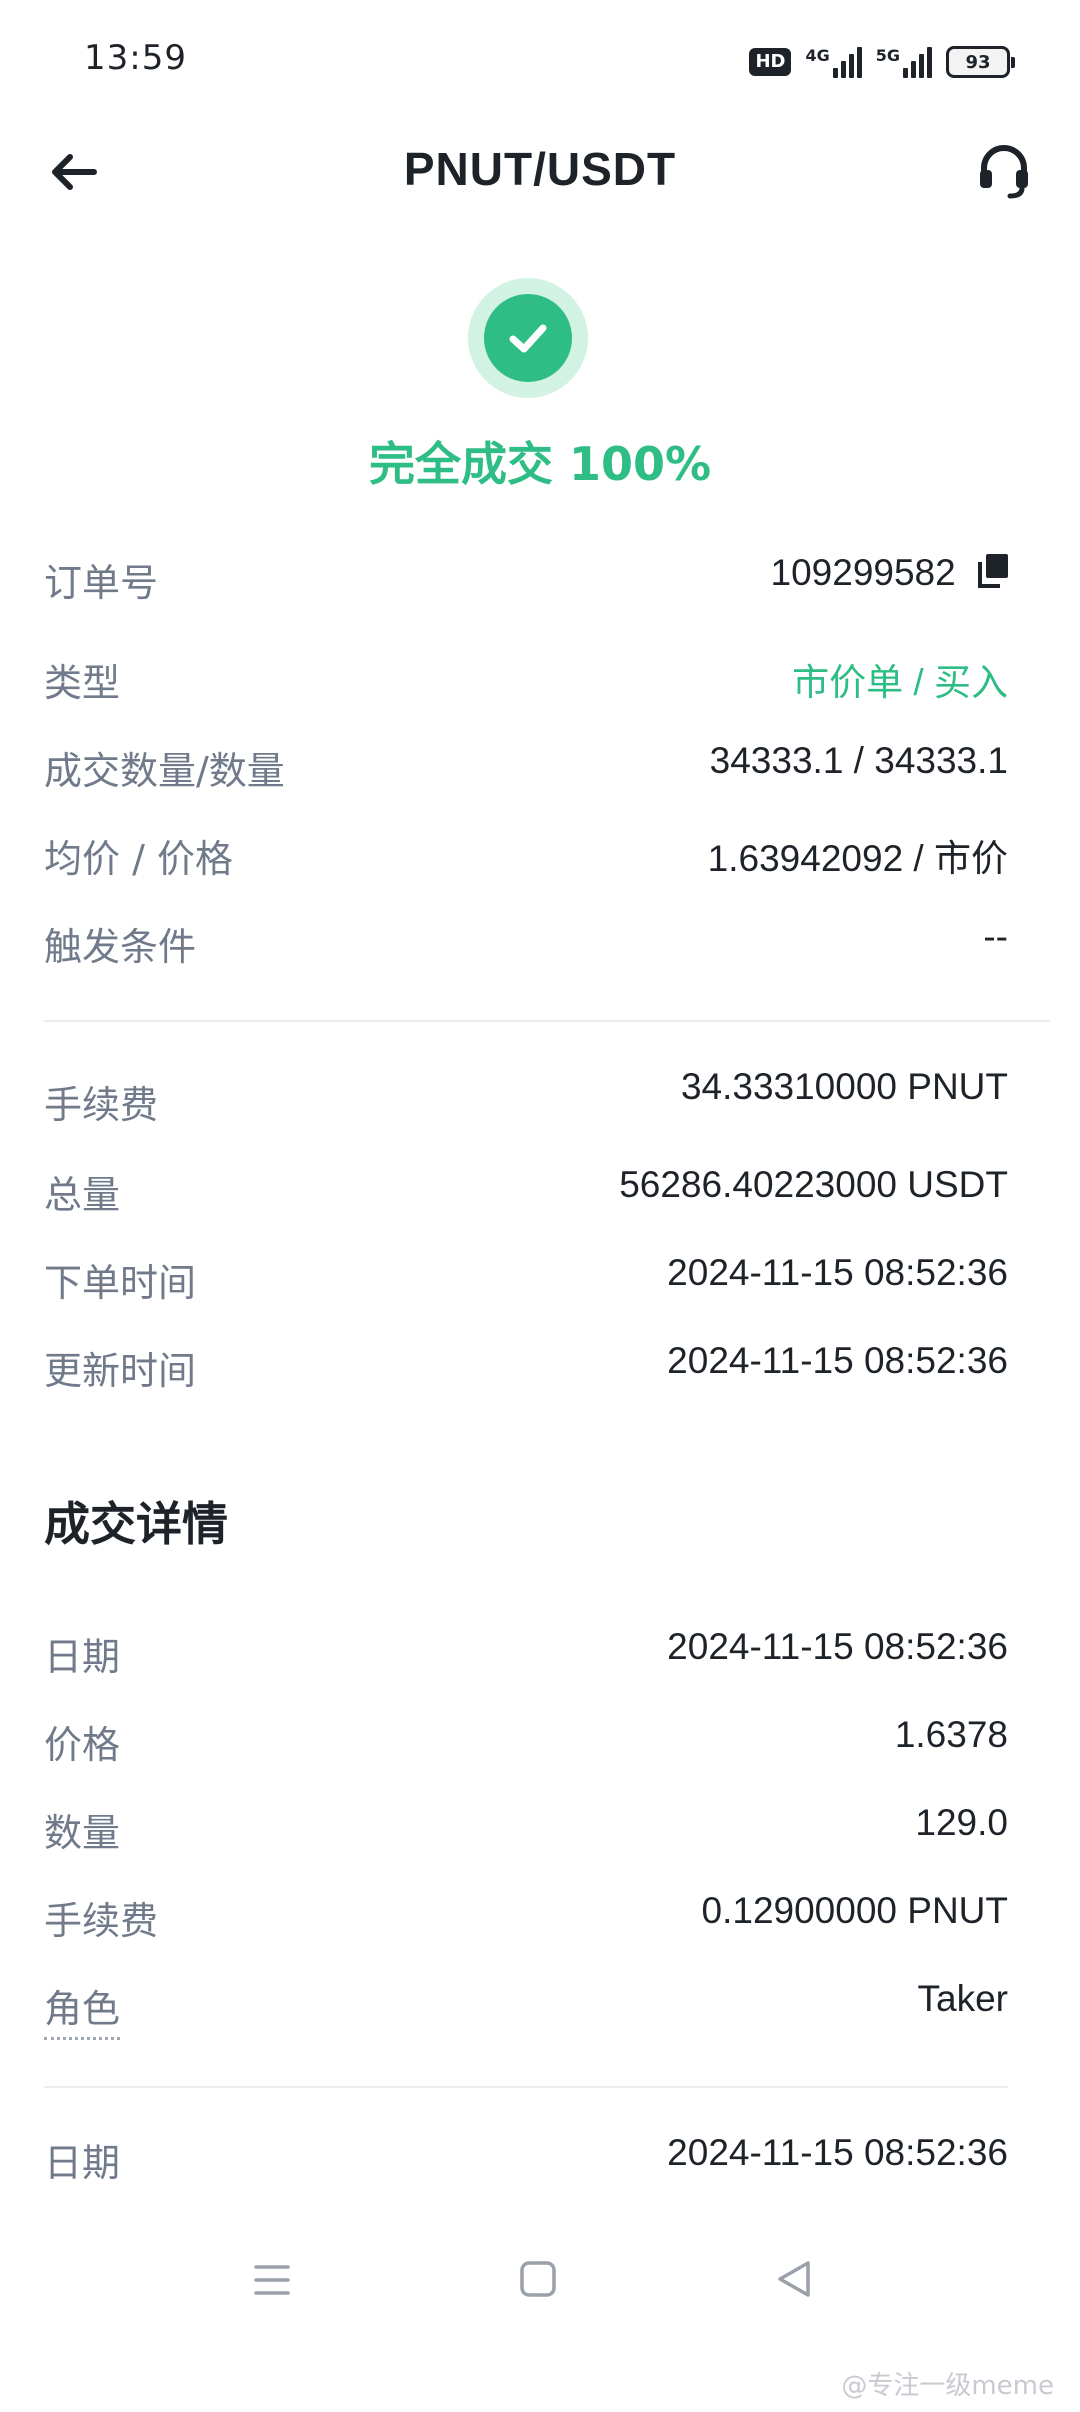  I want to click on signal-4g-icon: 4G, so click(833, 62).